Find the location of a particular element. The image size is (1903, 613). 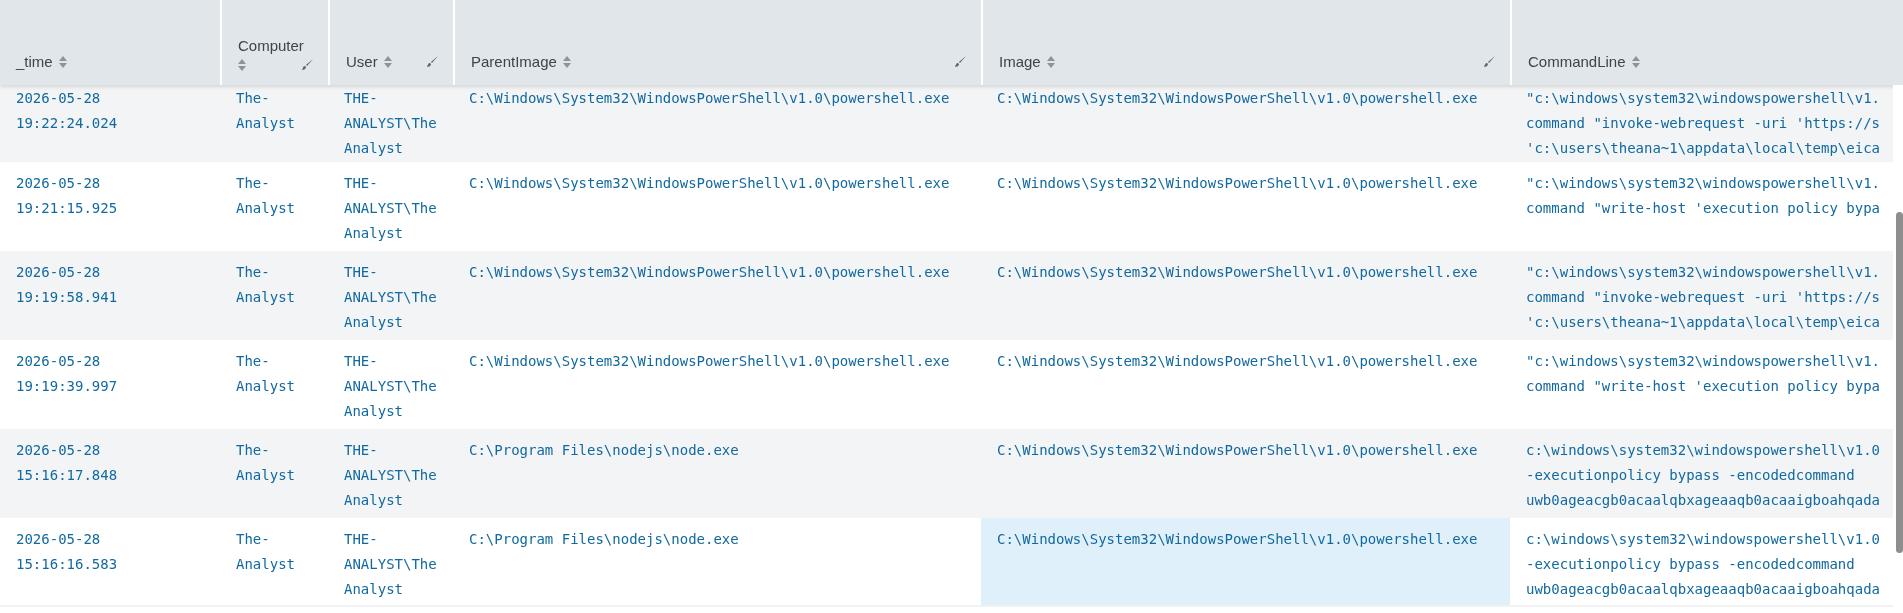

column-header: _time is located at coordinates (34, 62).